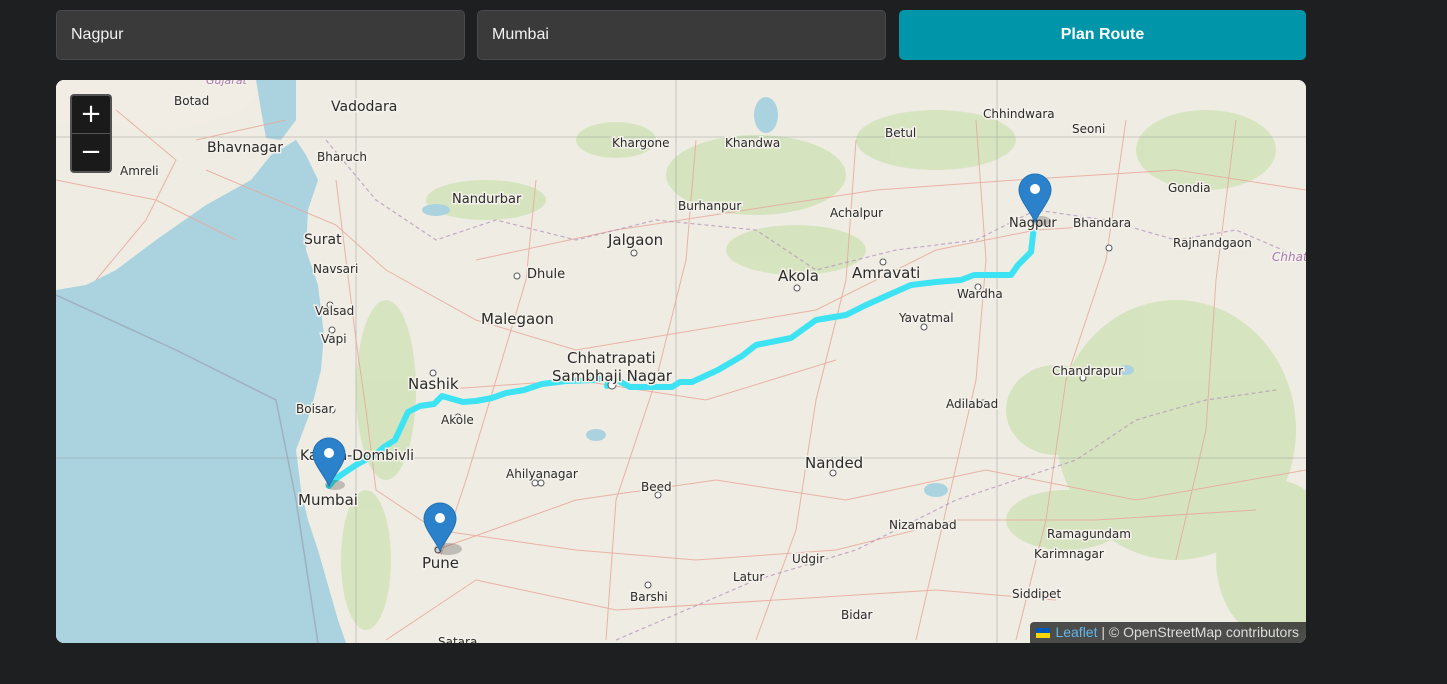  Describe the element at coordinates (1088, 129) in the screenshot. I see `label-seoni: Seoni` at that location.